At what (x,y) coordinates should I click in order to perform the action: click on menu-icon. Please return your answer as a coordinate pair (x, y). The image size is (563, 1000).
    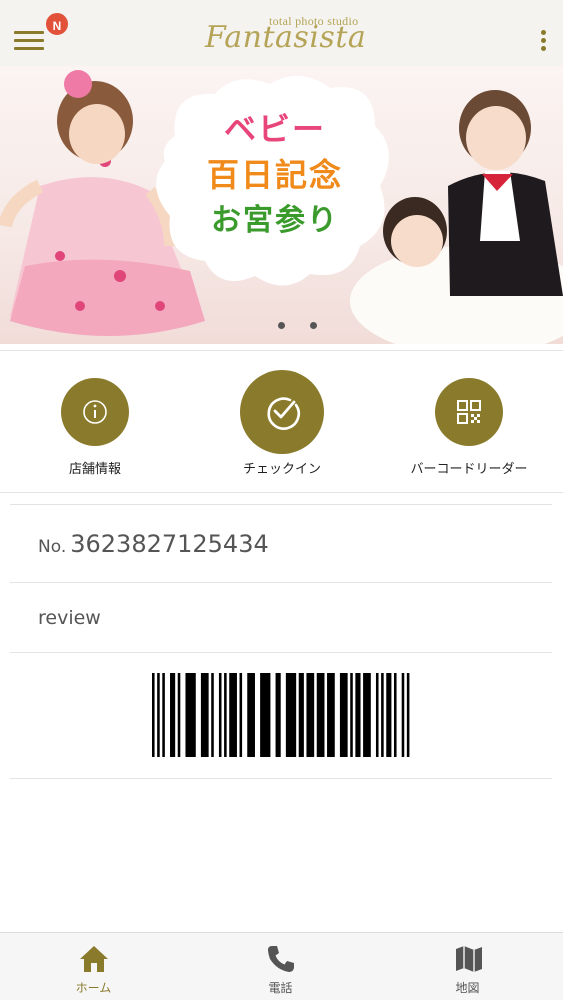
    Looking at the image, I should click on (29, 32).